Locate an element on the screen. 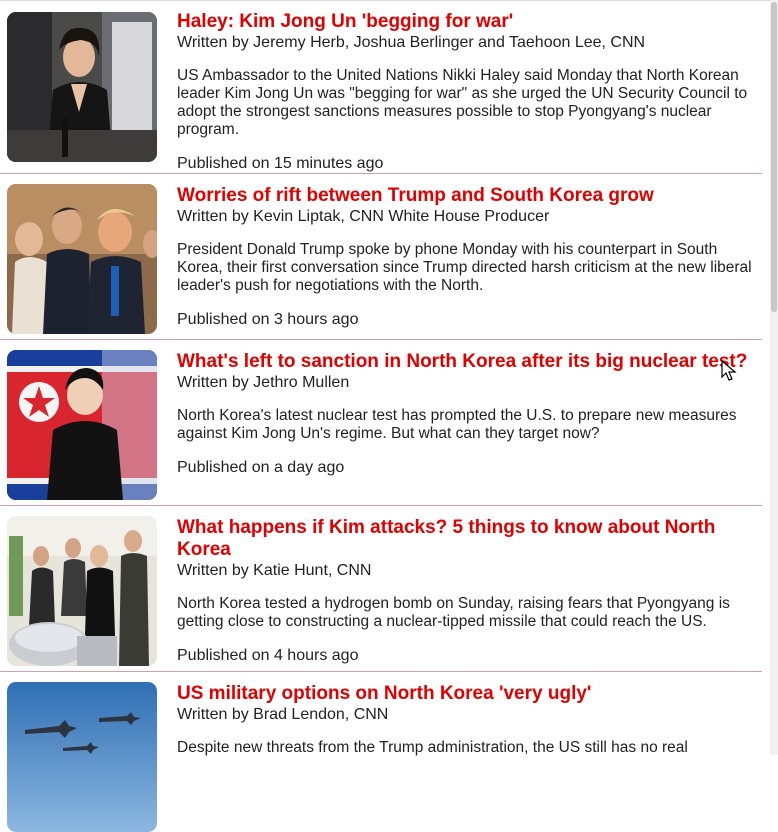  speaker-photo-image is located at coordinates (82, 87).